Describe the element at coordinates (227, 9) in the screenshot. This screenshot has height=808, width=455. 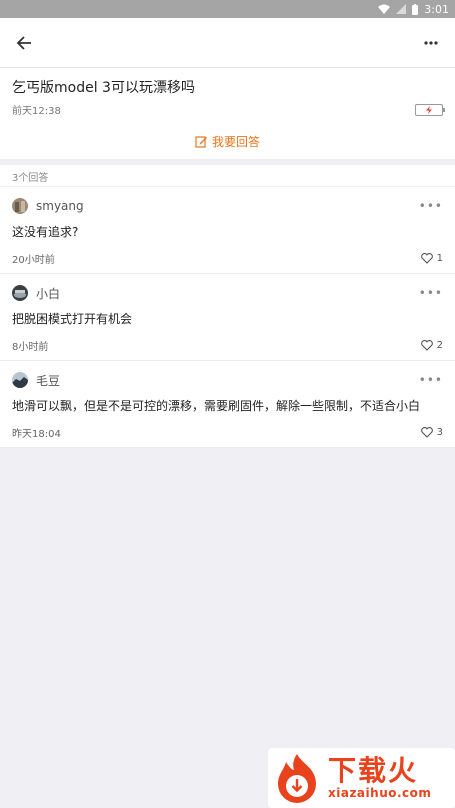
I see `status-bar: 3:01` at that location.